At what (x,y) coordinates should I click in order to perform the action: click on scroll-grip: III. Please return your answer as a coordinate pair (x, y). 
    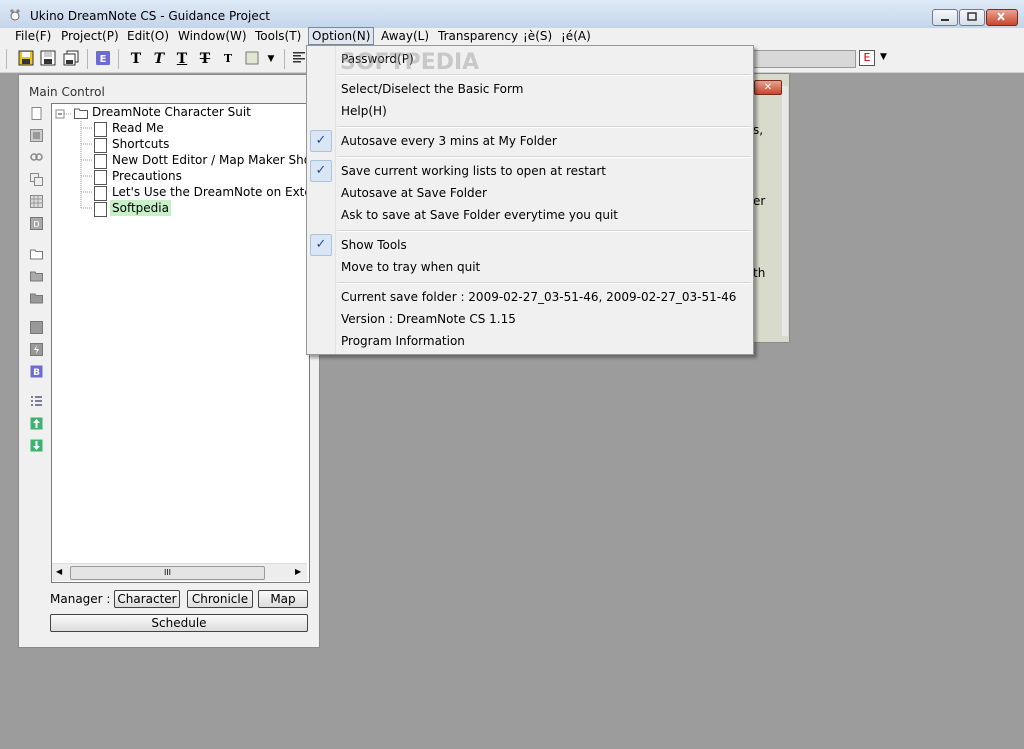
    Looking at the image, I should click on (167, 572).